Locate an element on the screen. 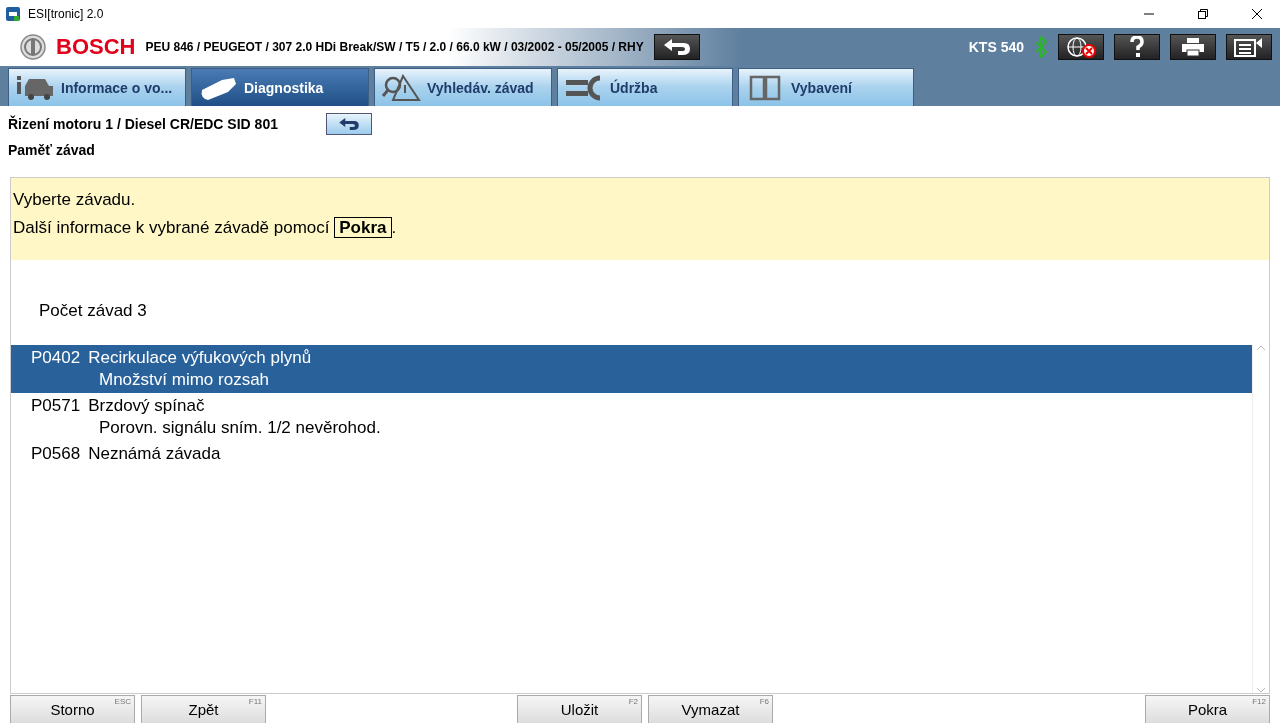  brand-name: BOSCH is located at coordinates (96, 47).